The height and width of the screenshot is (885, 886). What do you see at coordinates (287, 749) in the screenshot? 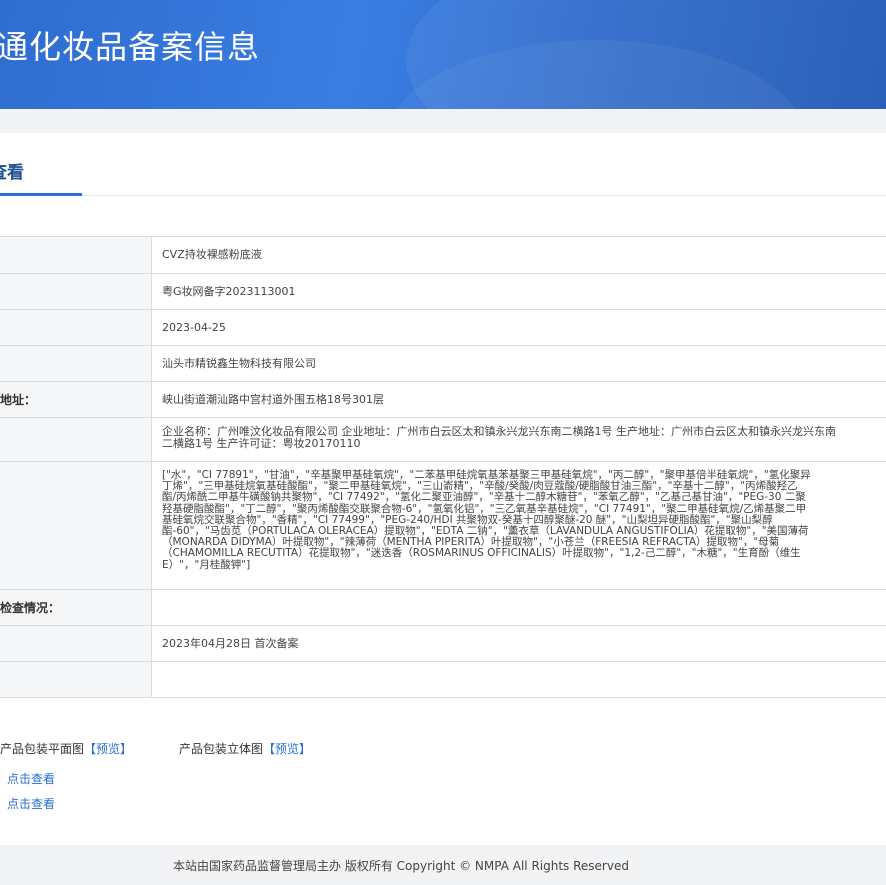
I see `stereo-preview-link: 【预览】` at bounding box center [287, 749].